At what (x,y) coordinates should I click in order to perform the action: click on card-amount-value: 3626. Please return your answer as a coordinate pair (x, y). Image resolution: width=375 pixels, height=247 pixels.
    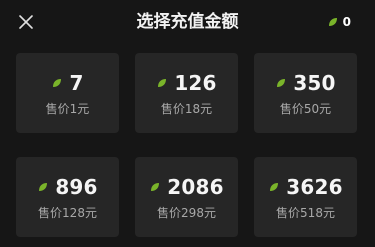
    Looking at the image, I should click on (314, 187).